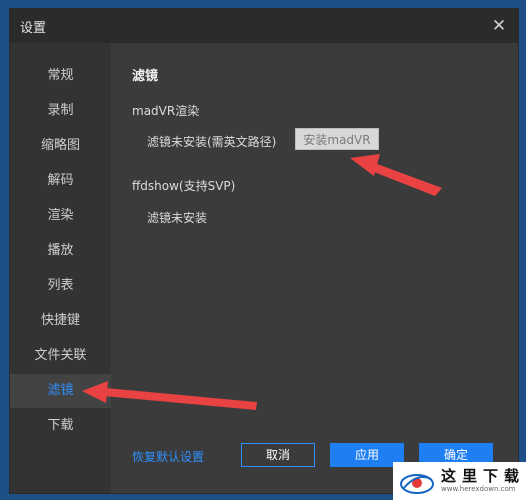  Describe the element at coordinates (478, 489) in the screenshot. I see `watermark-url: www.herexdown.com` at that location.